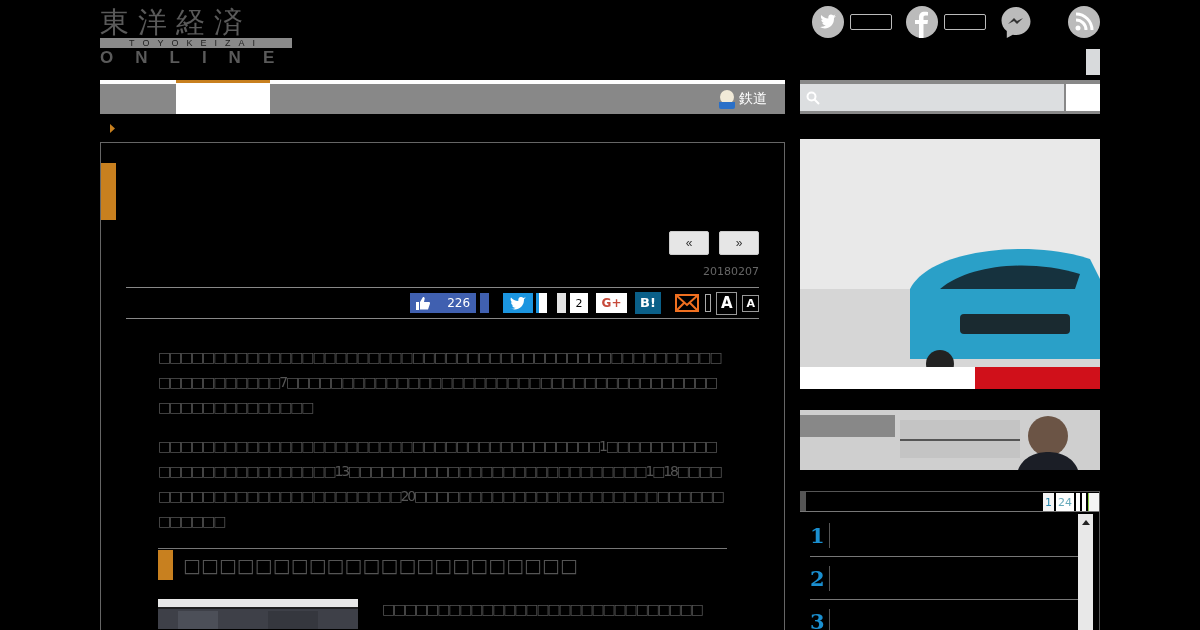  What do you see at coordinates (612, 303) in the screenshot?
I see `google-plus-button: G+` at bounding box center [612, 303].